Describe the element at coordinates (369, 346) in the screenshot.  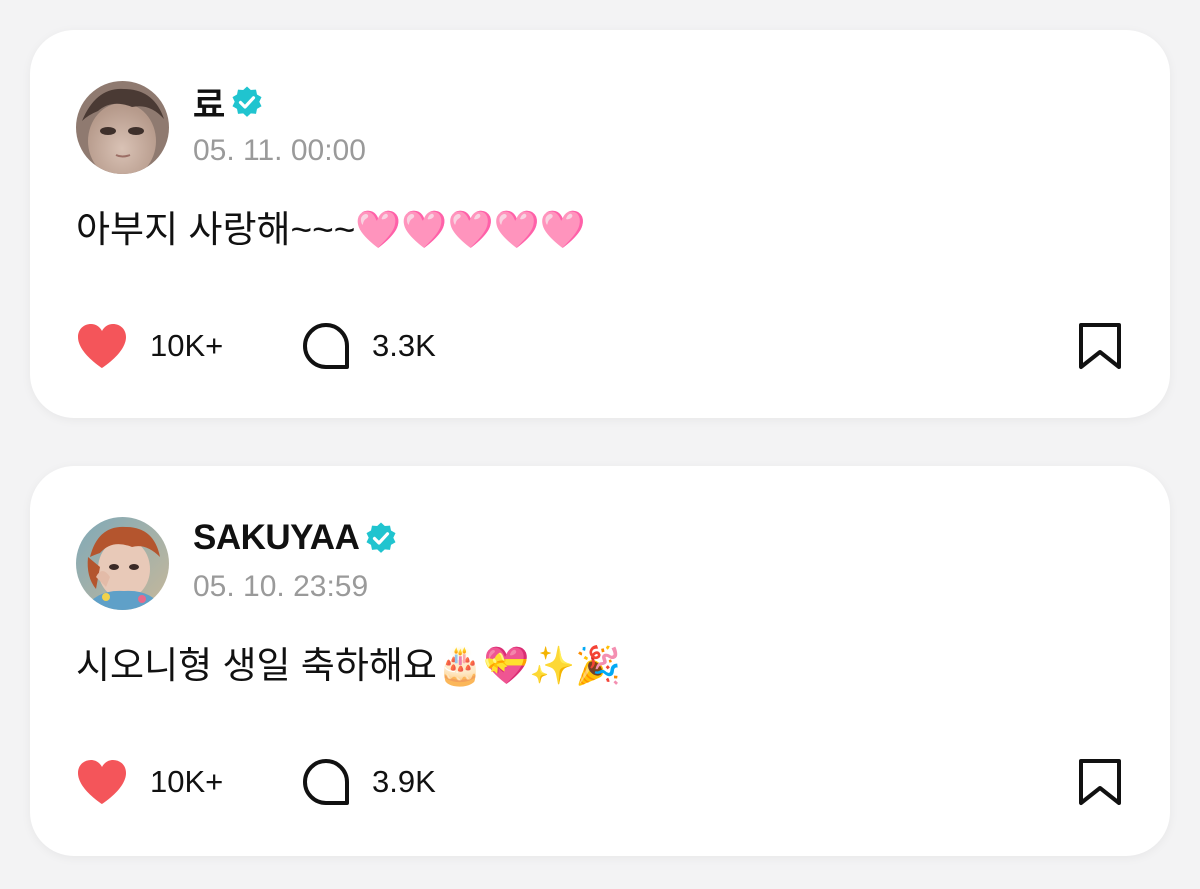
I see `comment-button: 3.3K` at that location.